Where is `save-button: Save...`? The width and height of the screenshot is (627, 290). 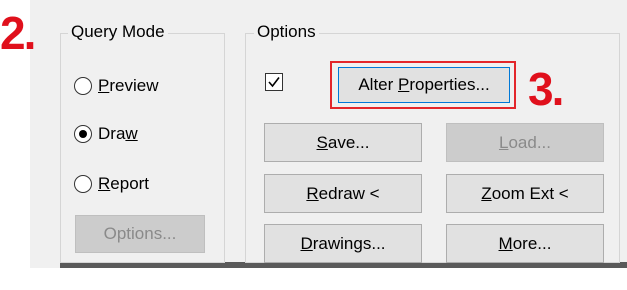 save-button: Save... is located at coordinates (343, 142).